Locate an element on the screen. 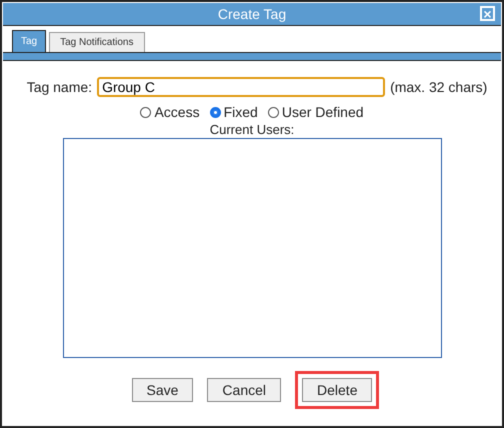 This screenshot has height=428, width=504. dialog-button: Cancel is located at coordinates (244, 390).